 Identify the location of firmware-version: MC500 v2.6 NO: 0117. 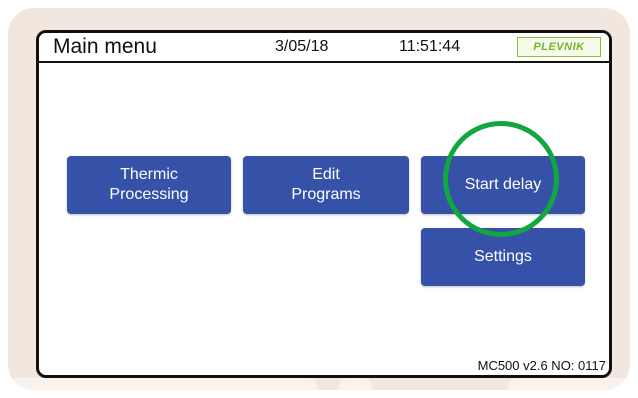
(541, 365).